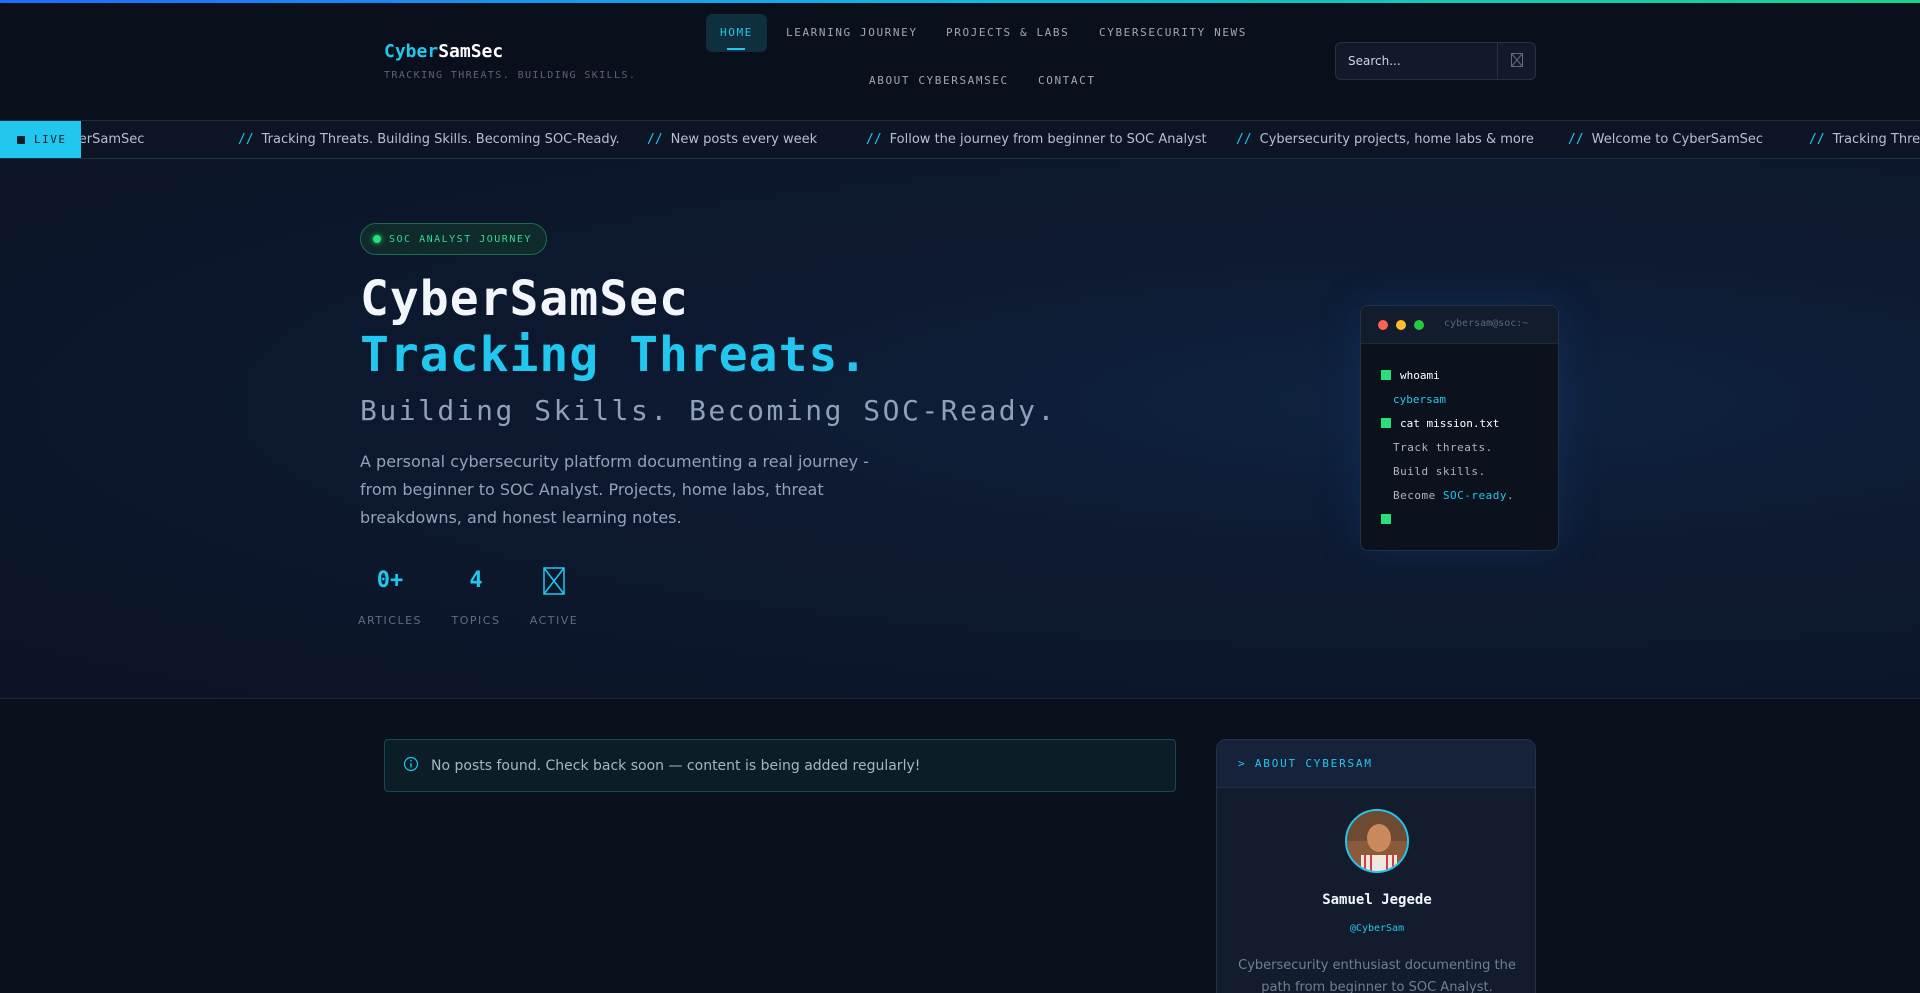 The image size is (1920, 993). Describe the element at coordinates (1386, 519) in the screenshot. I see `cursor-icon` at that location.